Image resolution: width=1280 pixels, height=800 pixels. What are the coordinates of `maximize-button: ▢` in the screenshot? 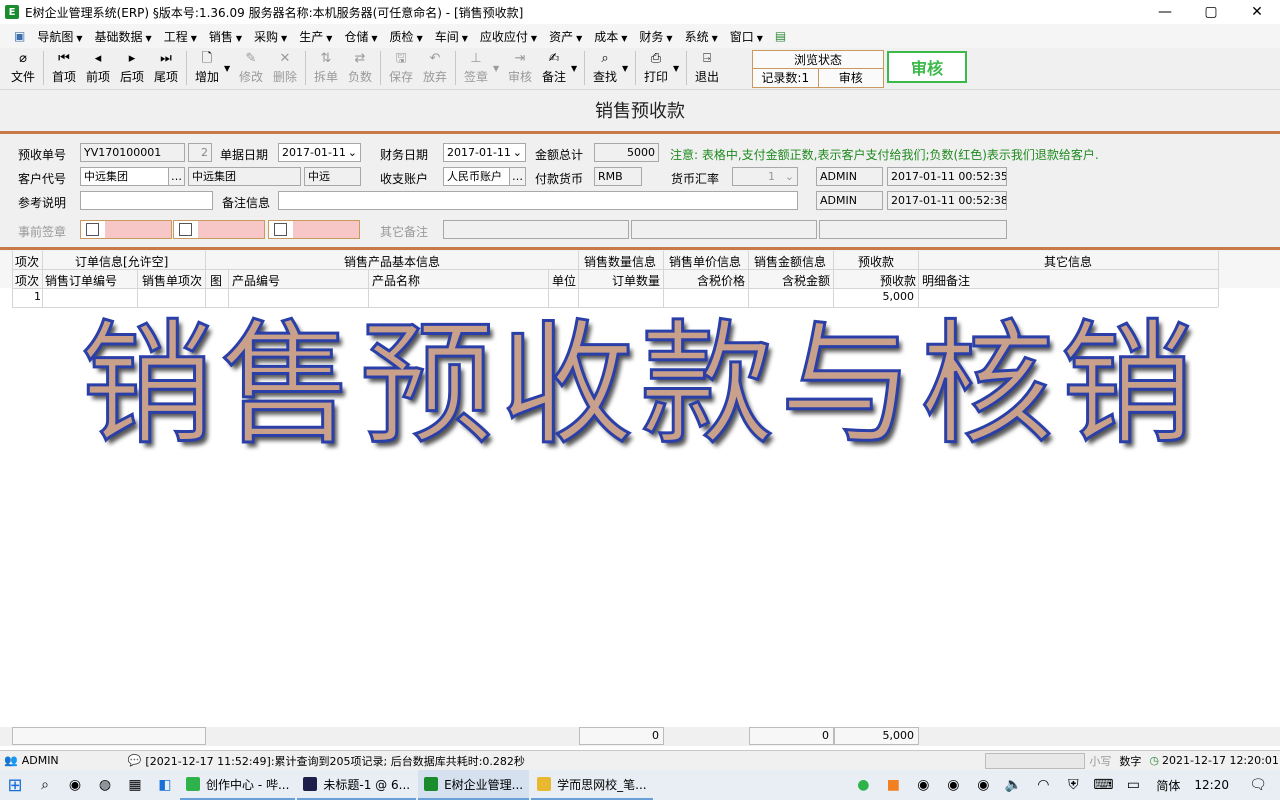 It's located at (1211, 12).